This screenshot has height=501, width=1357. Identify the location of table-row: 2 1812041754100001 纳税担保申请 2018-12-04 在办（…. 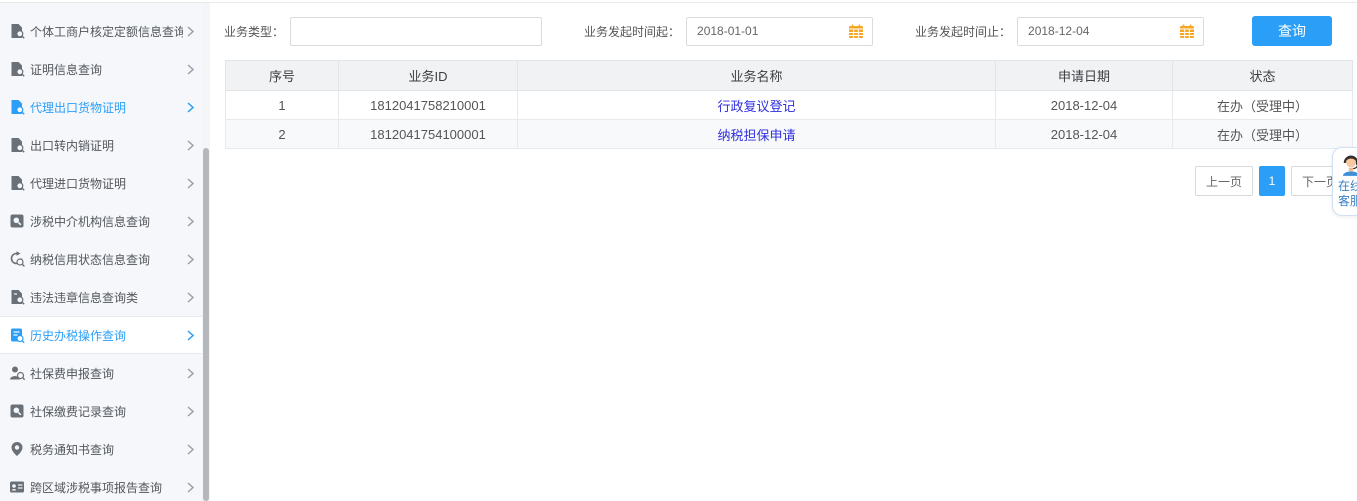
(789, 134).